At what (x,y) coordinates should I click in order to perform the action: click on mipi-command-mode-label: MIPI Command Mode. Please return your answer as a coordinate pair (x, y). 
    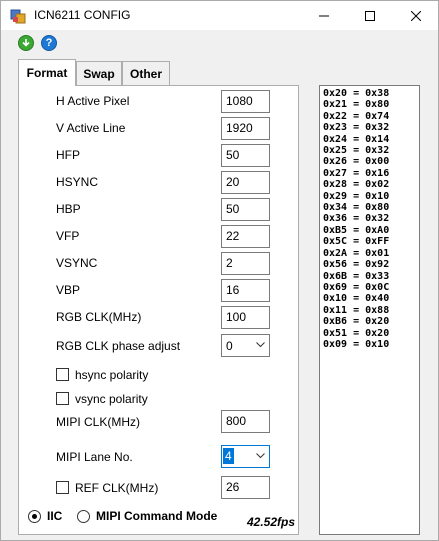
    Looking at the image, I should click on (157, 516).